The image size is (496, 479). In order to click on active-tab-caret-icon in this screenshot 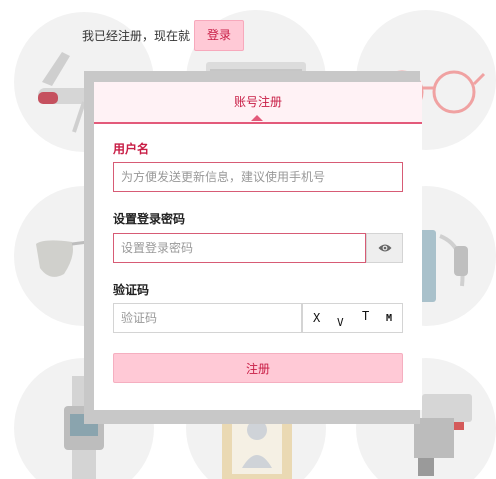, I will do `click(257, 118)`.